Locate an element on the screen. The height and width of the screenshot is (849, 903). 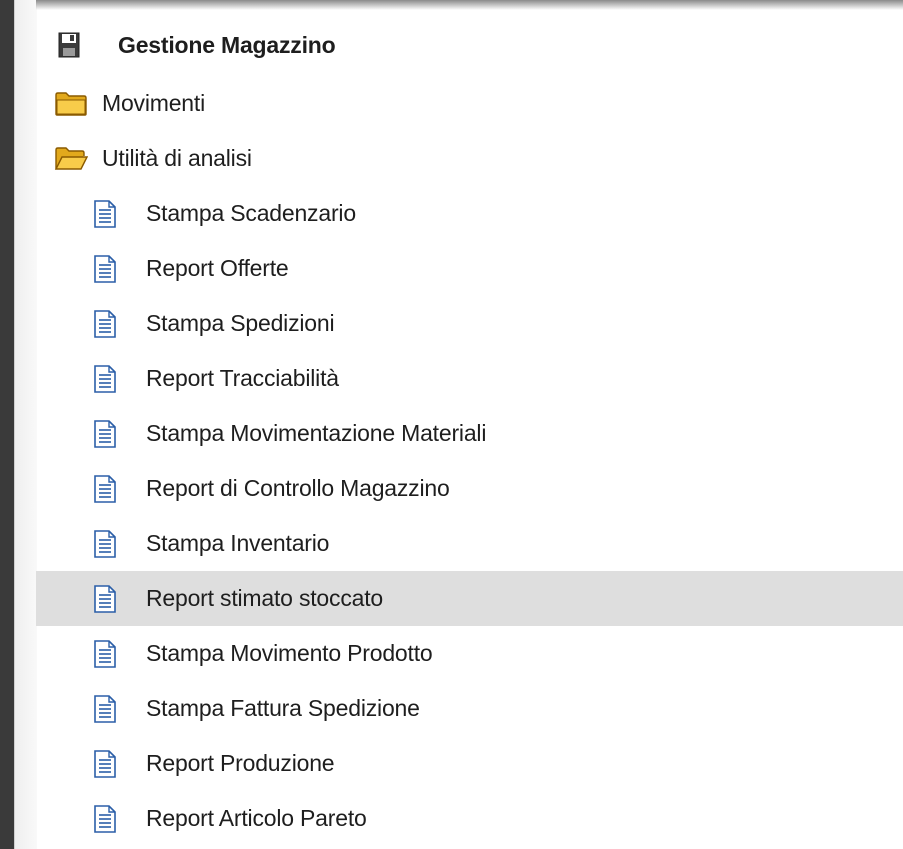
tree-item-label: Stampa Fattura Spedizione is located at coordinates (283, 708).